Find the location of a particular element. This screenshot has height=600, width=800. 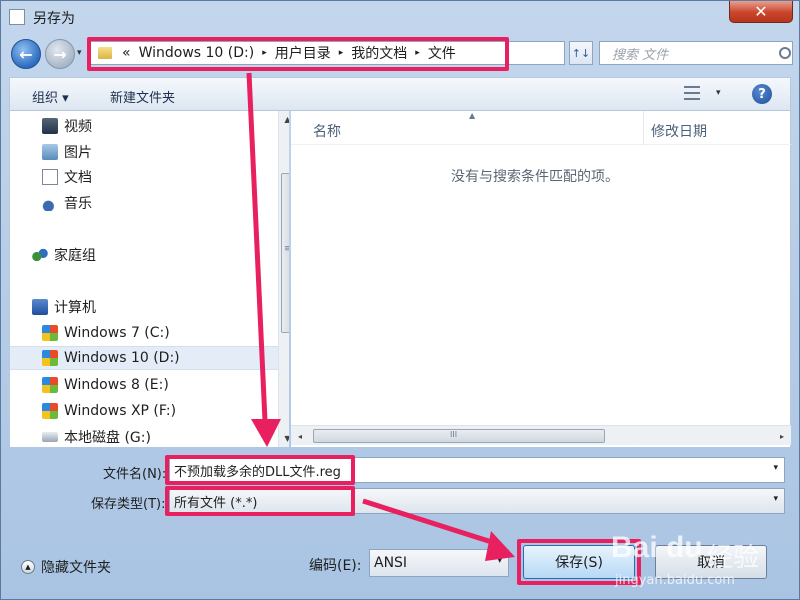

filetype-dropdown-icon: ▾ is located at coordinates (775, 499).